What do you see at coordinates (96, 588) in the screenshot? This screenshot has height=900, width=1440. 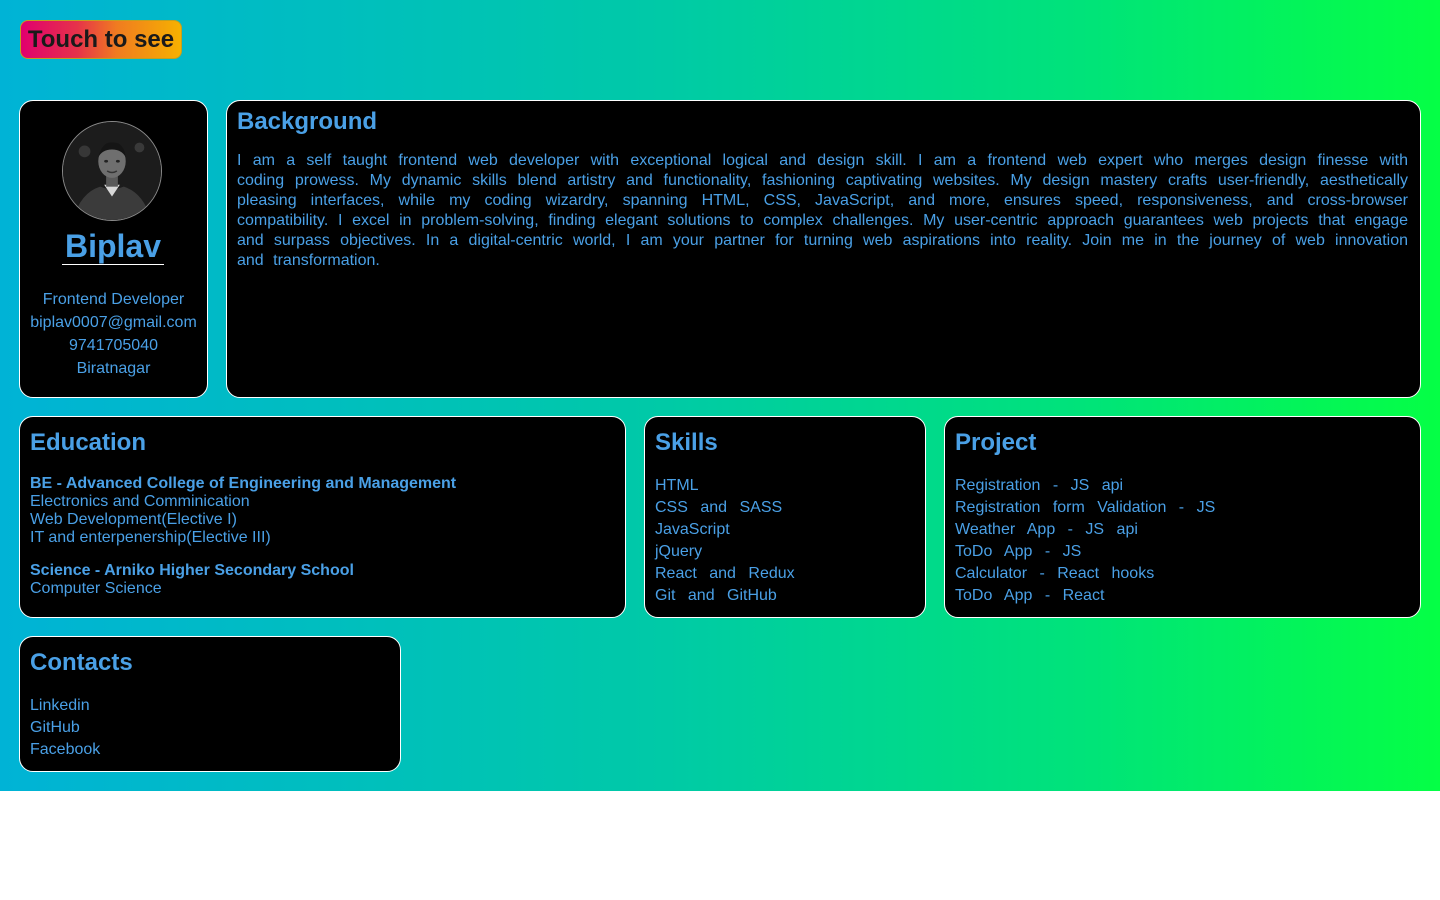 I see `education-detail: Computer Science` at bounding box center [96, 588].